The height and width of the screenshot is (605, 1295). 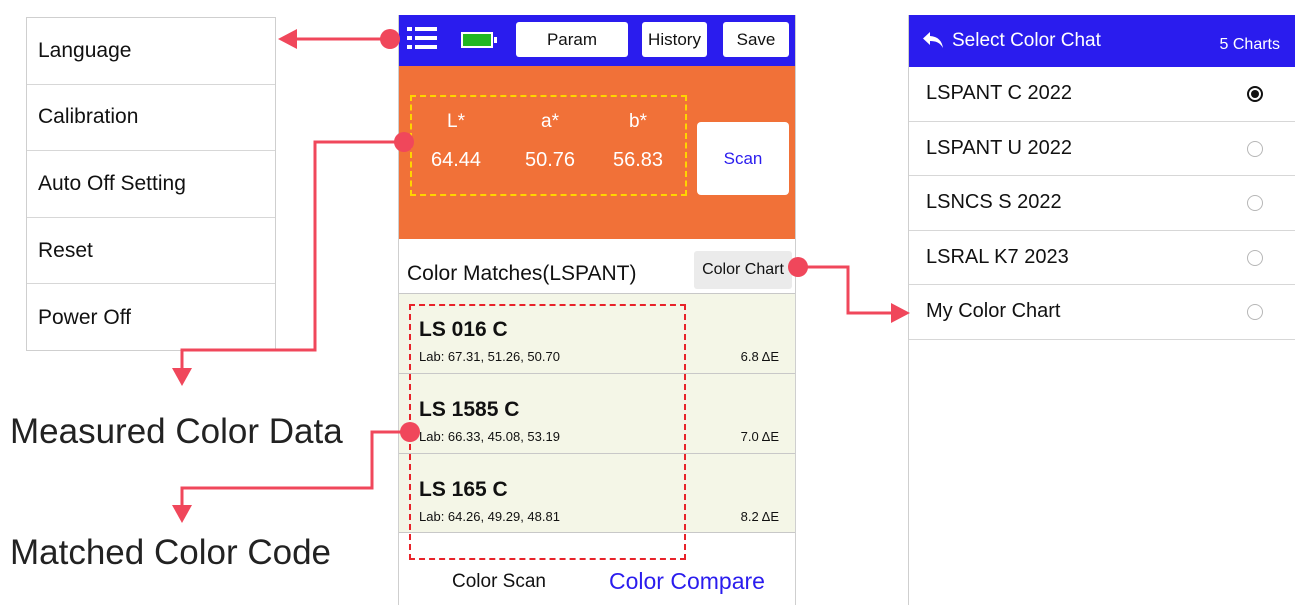 I want to click on matched-callout-dot, so click(x=410, y=432).